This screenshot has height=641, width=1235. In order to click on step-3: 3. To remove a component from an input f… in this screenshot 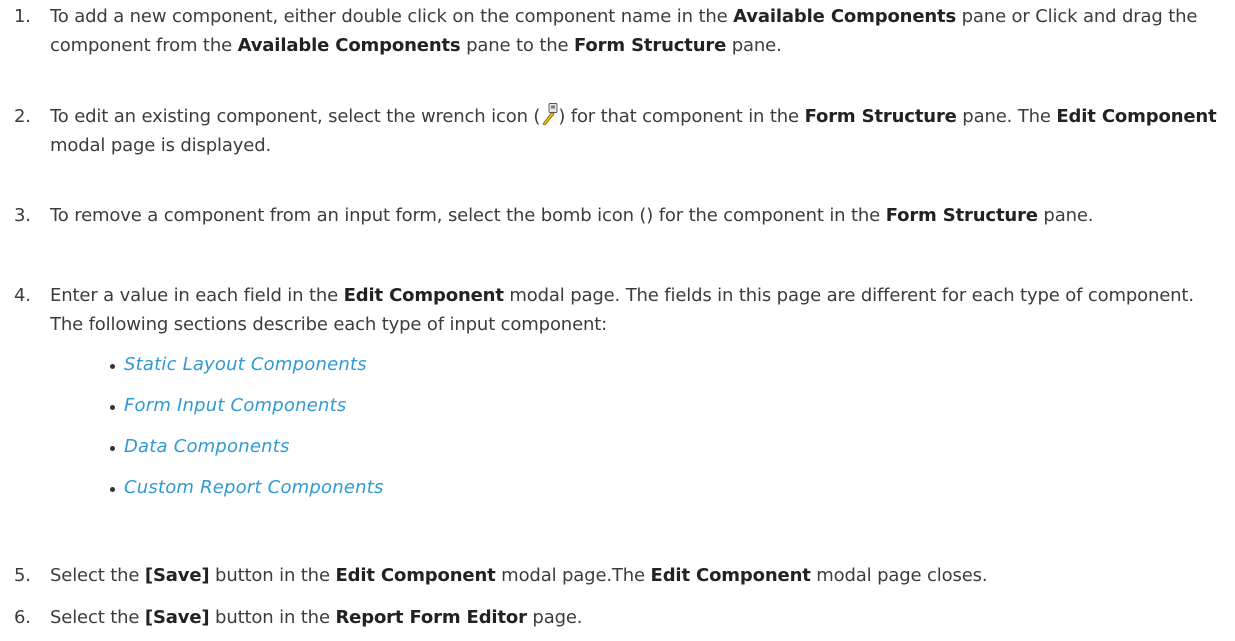, I will do `click(619, 215)`.